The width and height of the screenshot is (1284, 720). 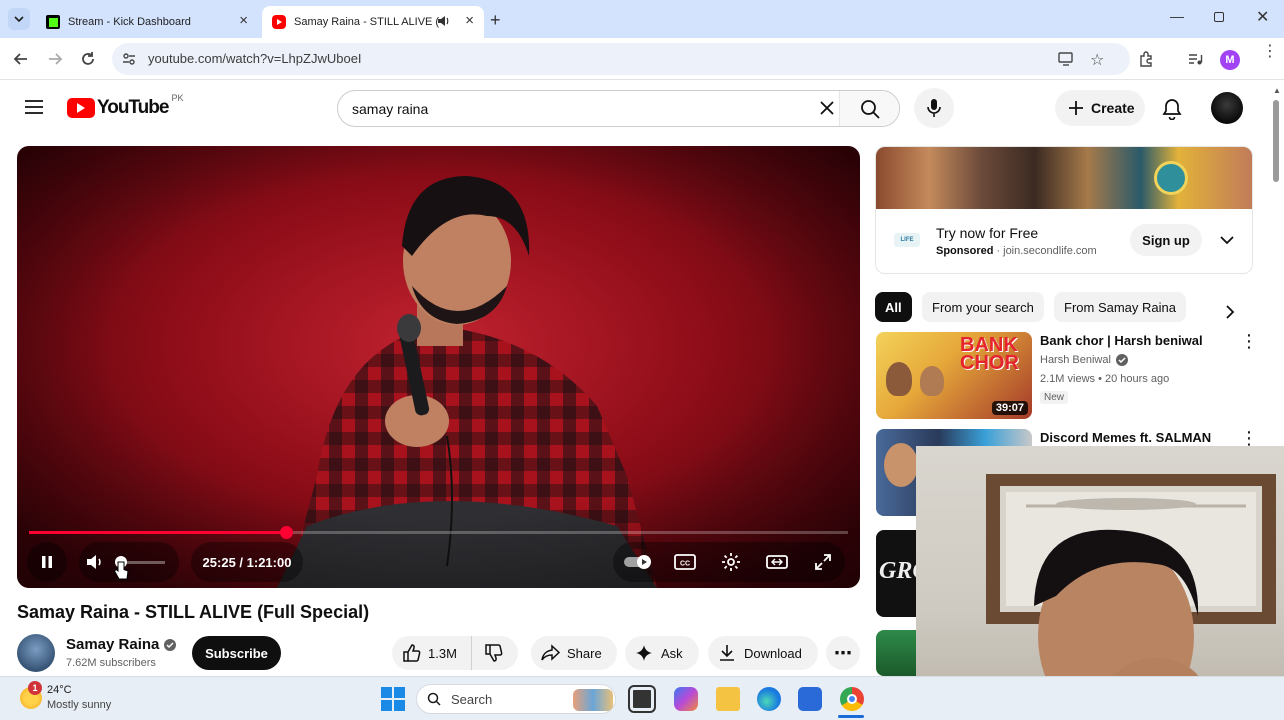 What do you see at coordinates (639, 562) in the screenshot?
I see `autoplay-toggle` at bounding box center [639, 562].